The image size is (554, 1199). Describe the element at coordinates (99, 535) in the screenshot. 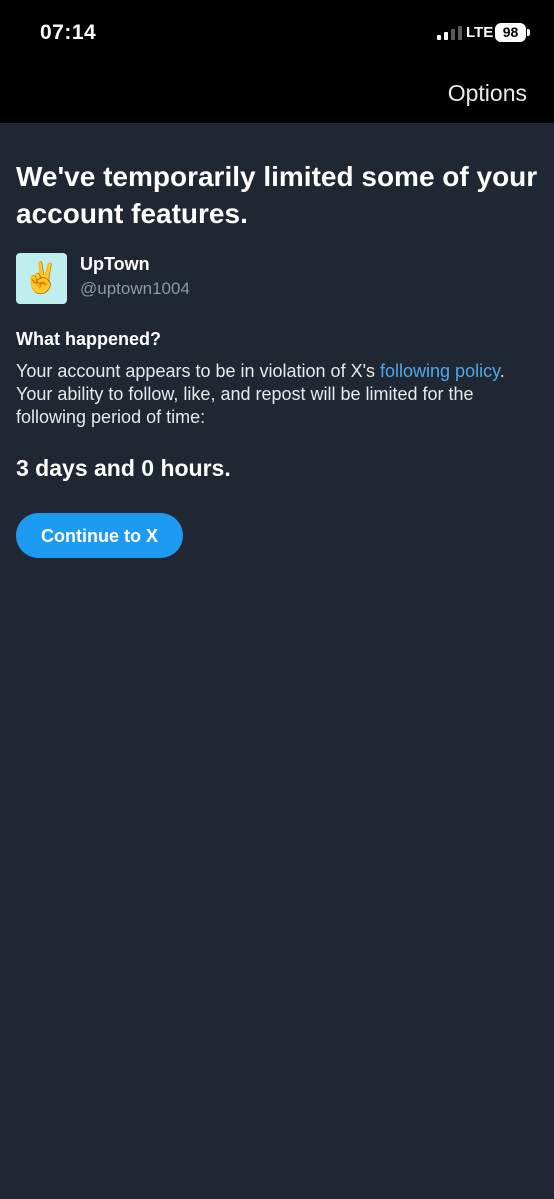

I see `continue-button: Continue to X` at that location.